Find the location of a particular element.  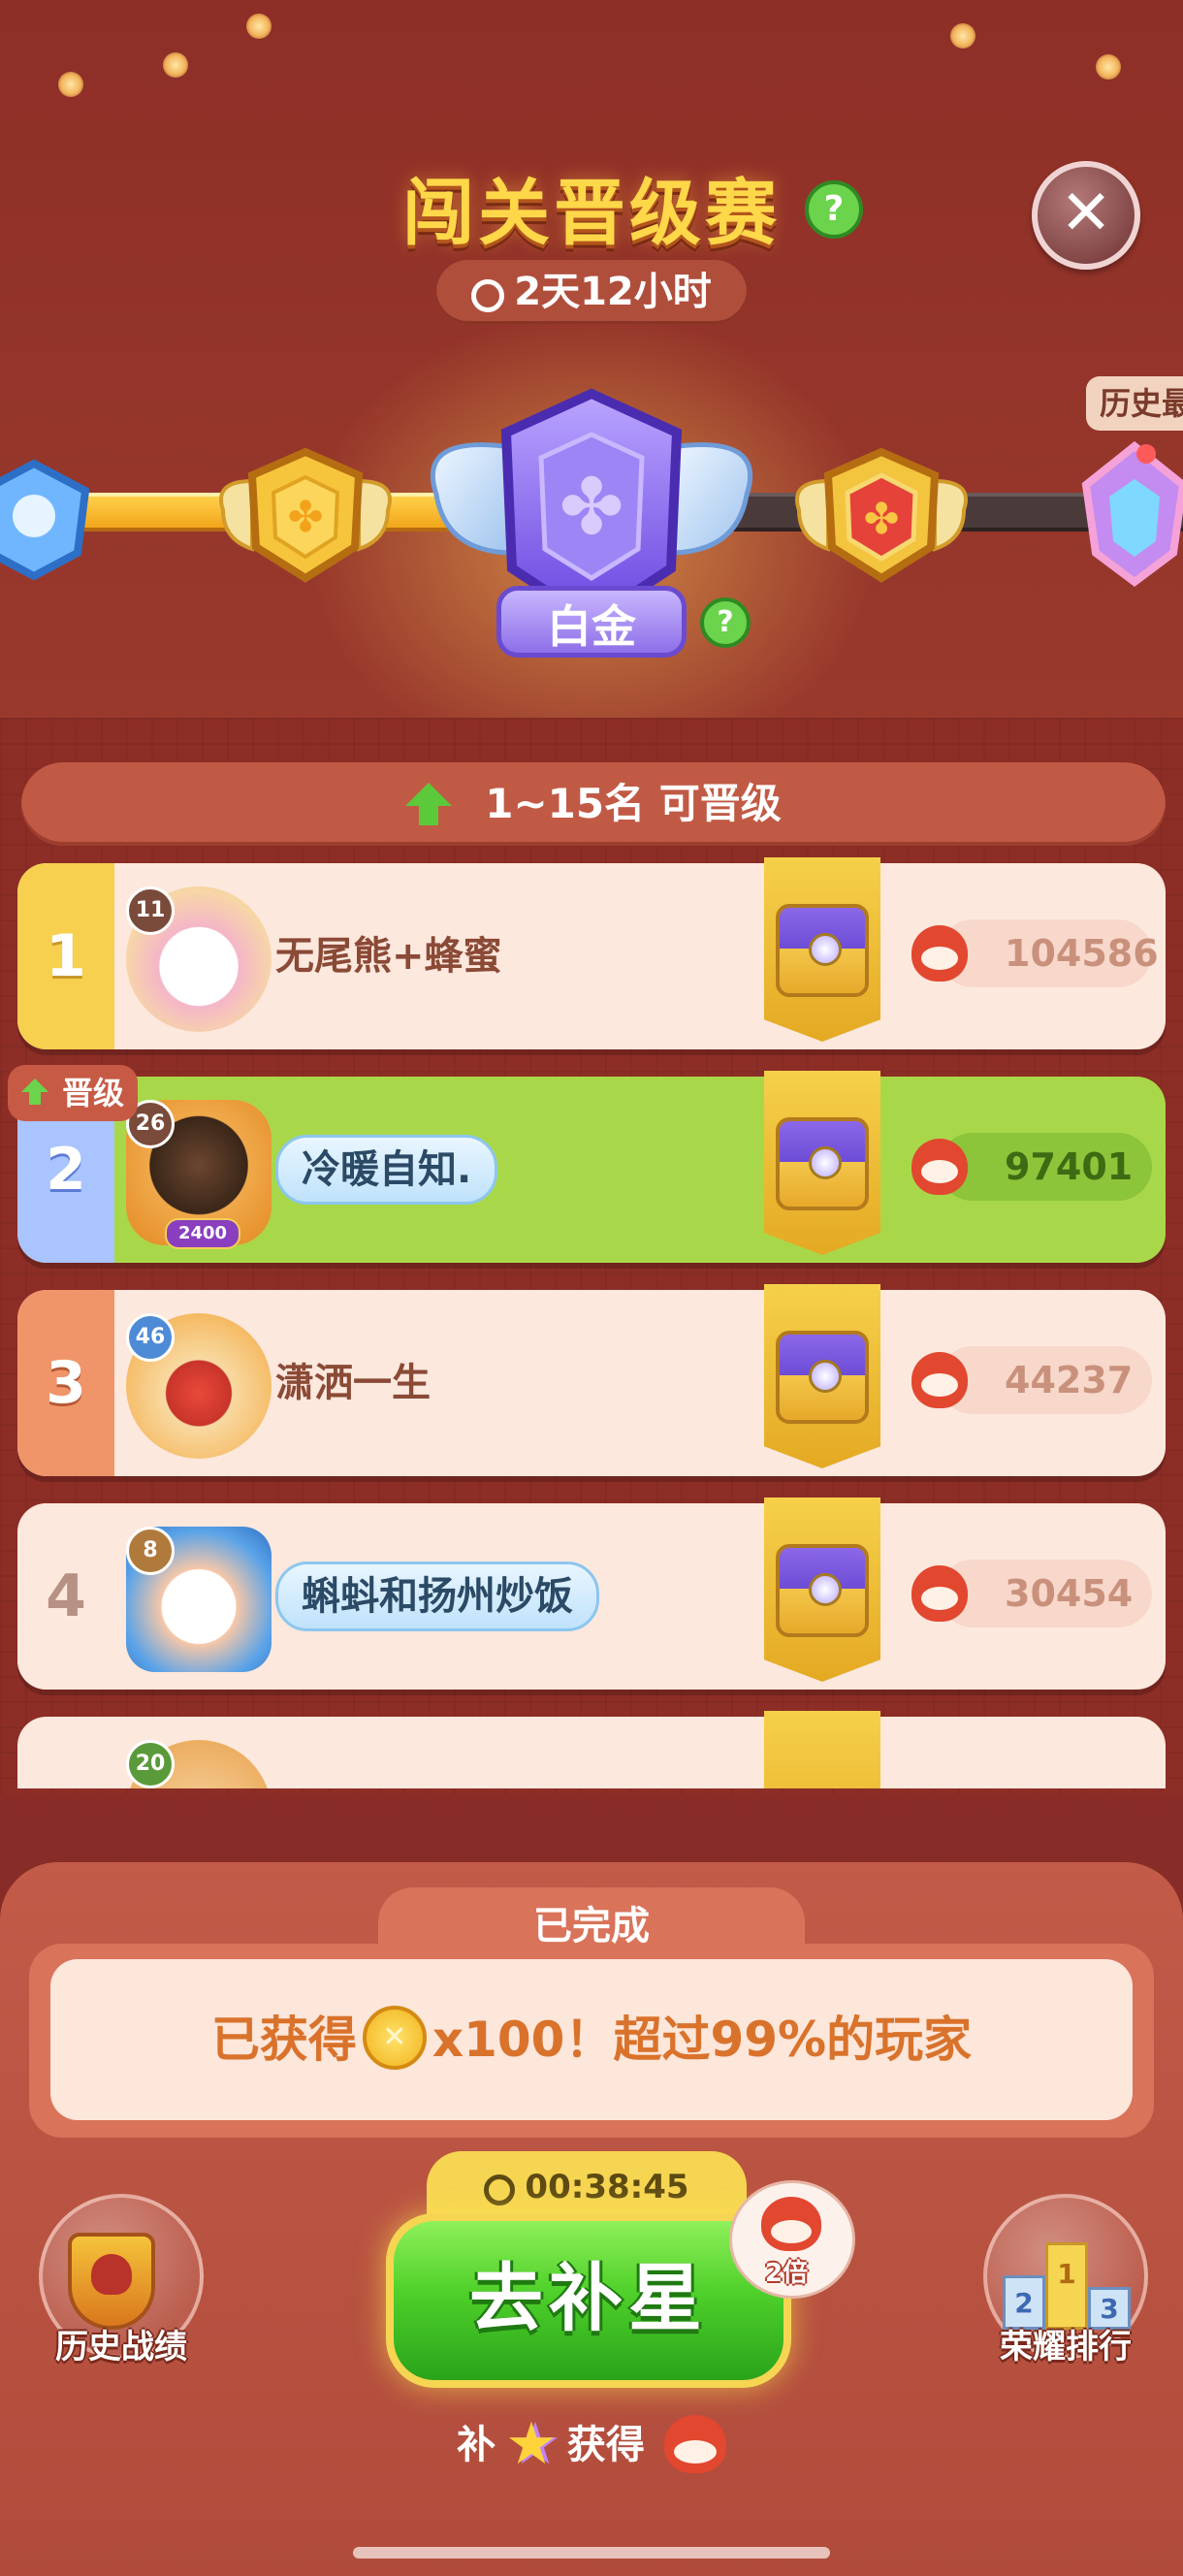

score-pill: 104586 is located at coordinates (1035, 953).